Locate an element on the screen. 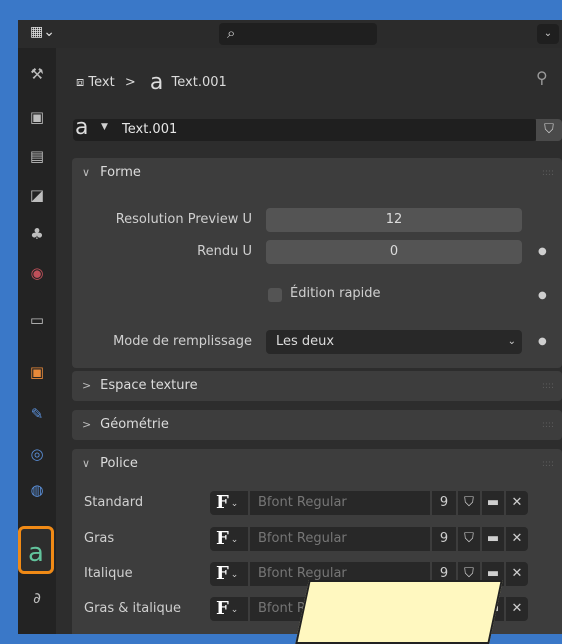 The height and width of the screenshot is (644, 562). collection-box-icon: ▭ is located at coordinates (37, 320).